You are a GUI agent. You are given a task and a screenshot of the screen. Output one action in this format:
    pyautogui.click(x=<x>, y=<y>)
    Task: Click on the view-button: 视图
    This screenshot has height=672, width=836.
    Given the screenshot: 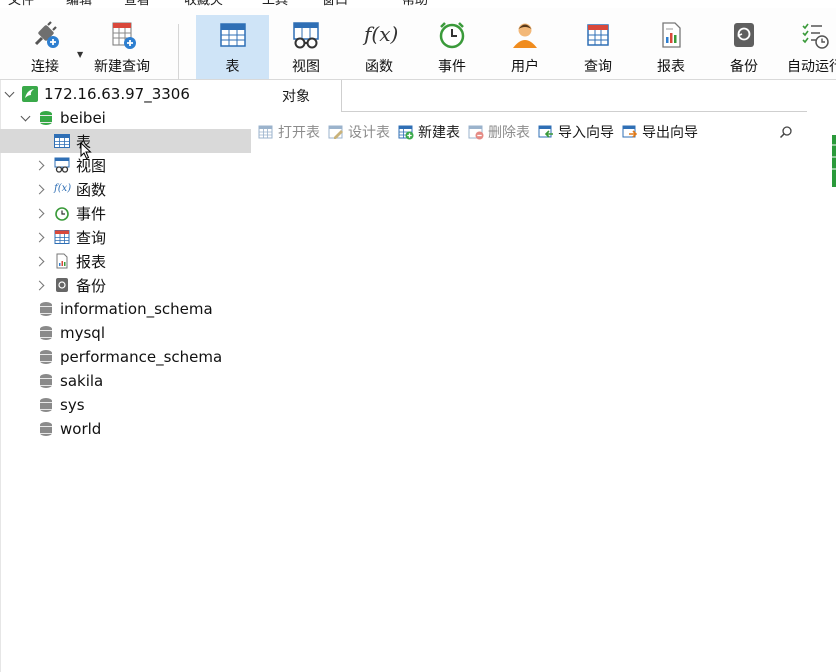 What is the action you would take?
    pyautogui.click(x=306, y=47)
    